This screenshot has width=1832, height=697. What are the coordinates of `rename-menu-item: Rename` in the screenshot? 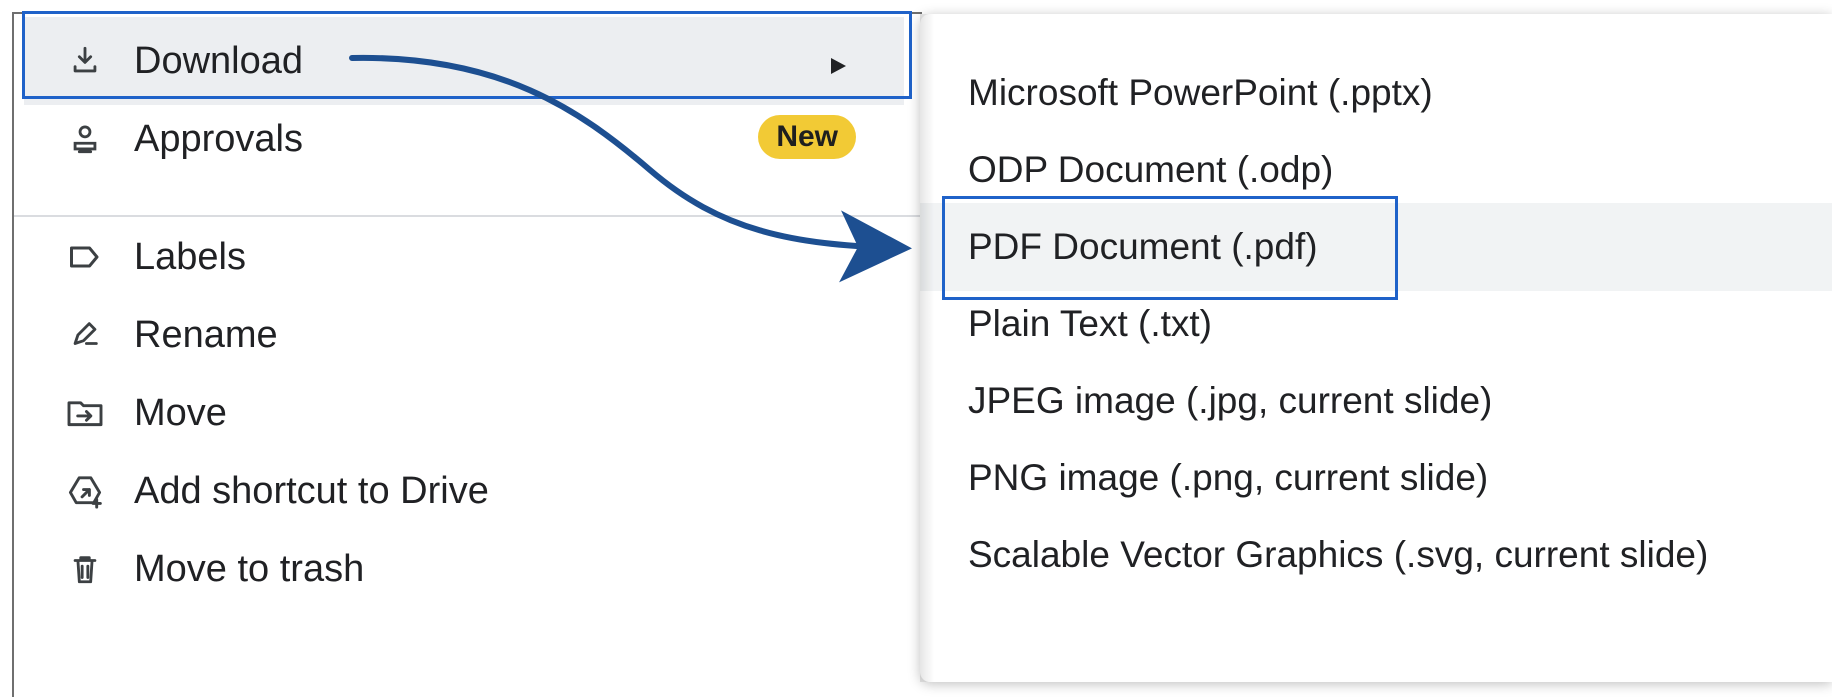 It's located at (464, 335).